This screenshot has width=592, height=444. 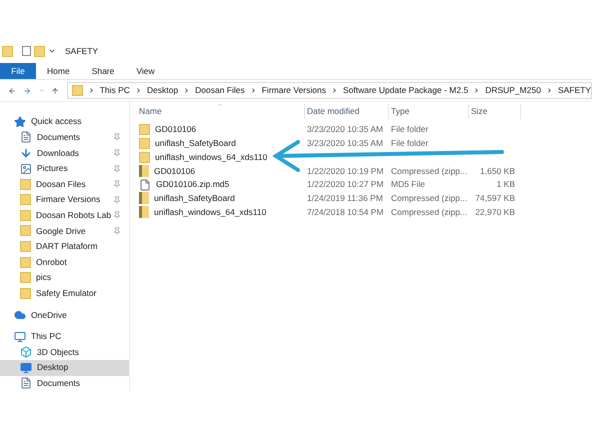 What do you see at coordinates (52, 51) in the screenshot?
I see `dropdown-icon` at bounding box center [52, 51].